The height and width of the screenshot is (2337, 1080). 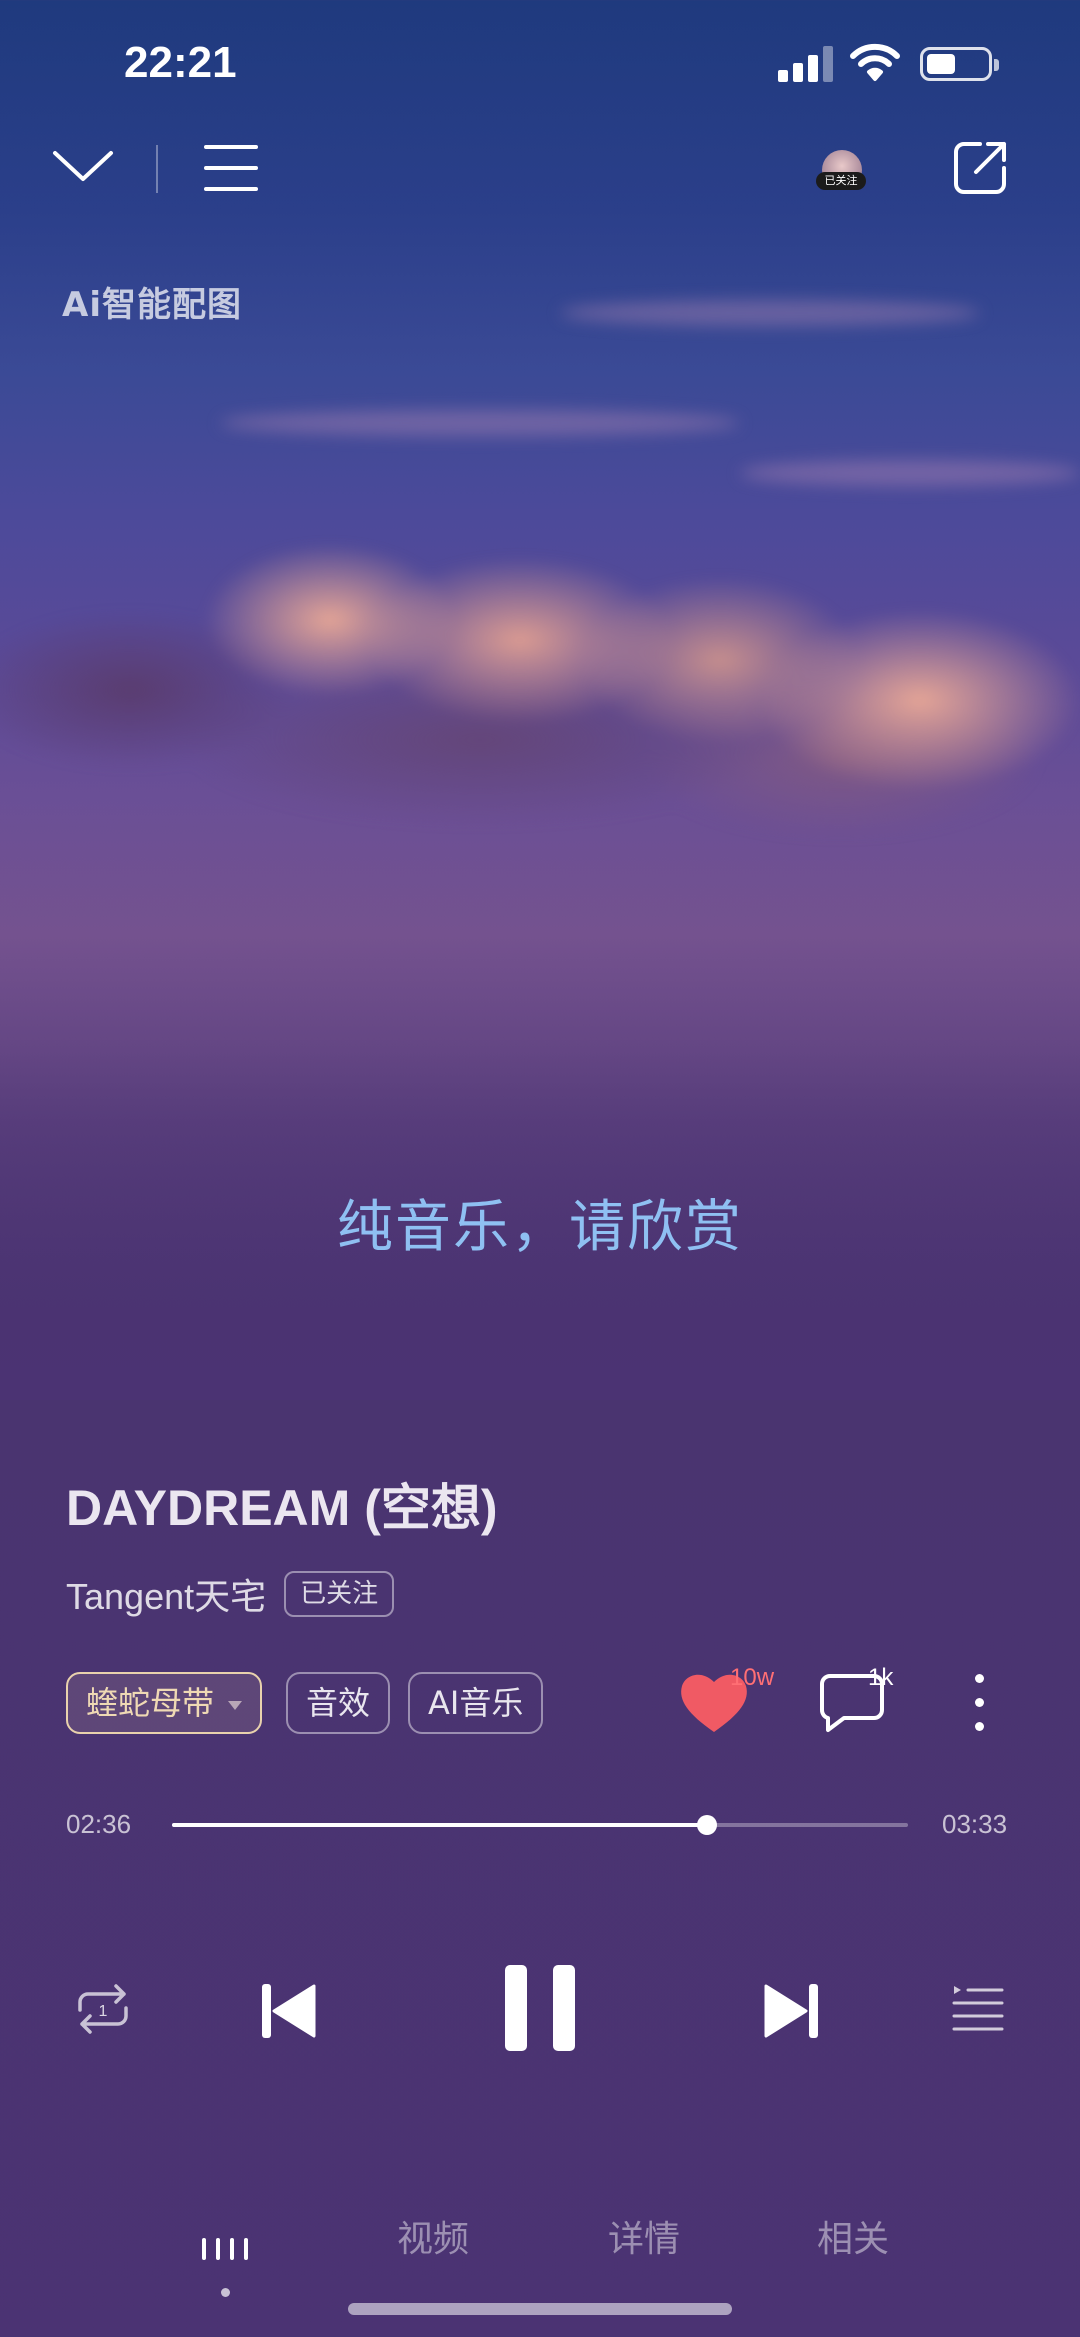 What do you see at coordinates (980, 168) in the screenshot?
I see `share-icon` at bounding box center [980, 168].